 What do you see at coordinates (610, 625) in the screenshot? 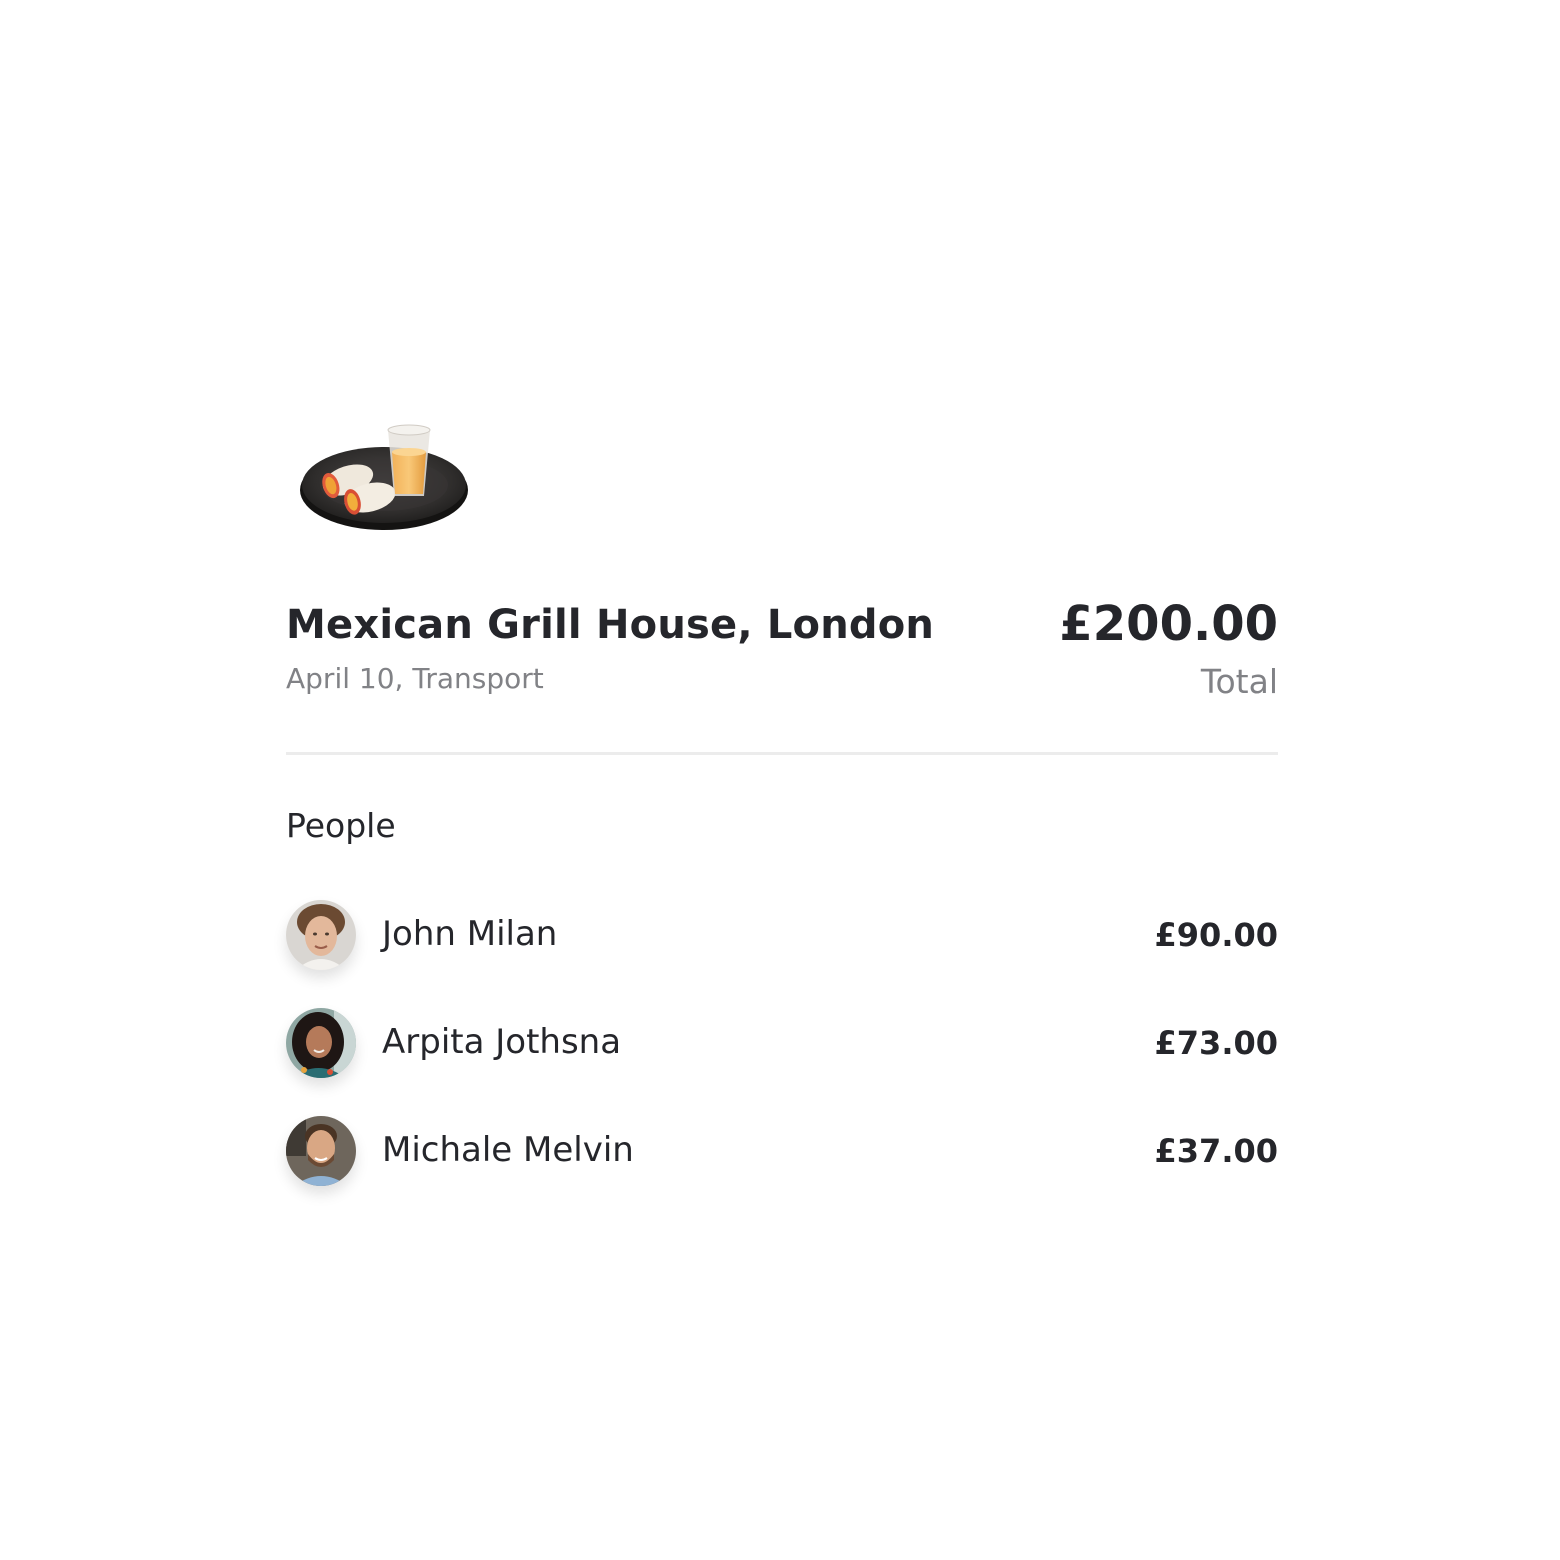
I see `expense-title: Mexican Grill House, London` at bounding box center [610, 625].